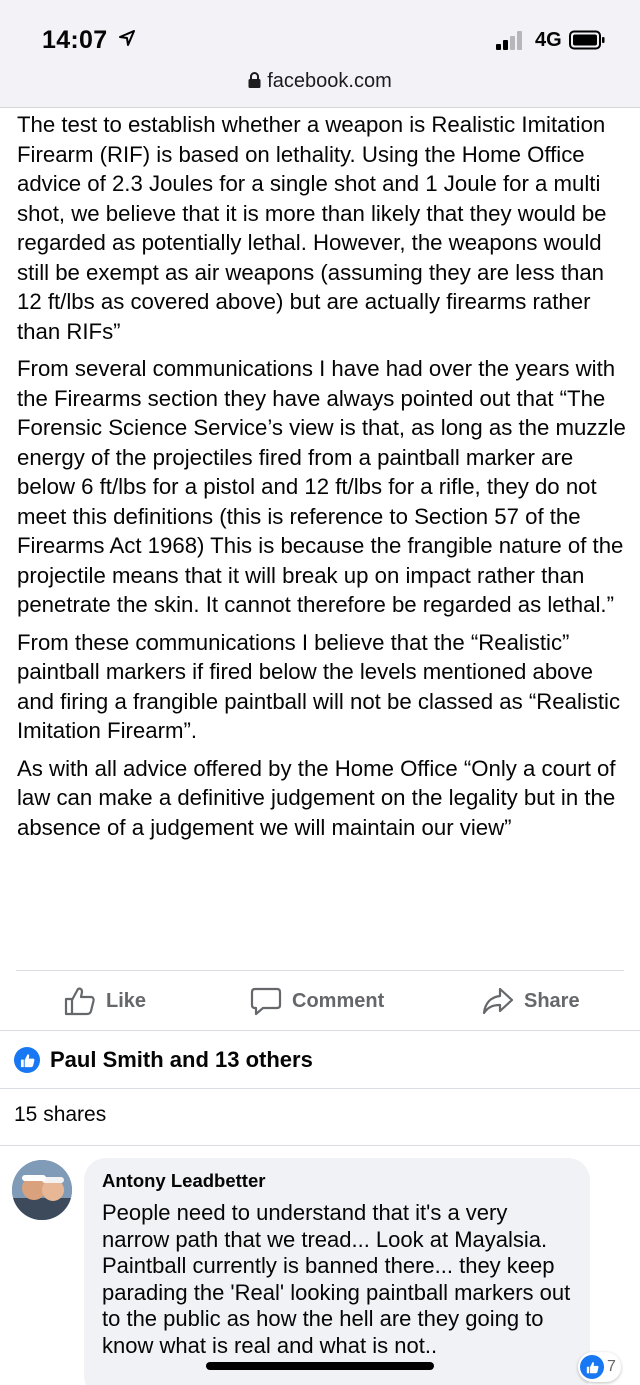  I want to click on shares-count: 15 shares, so click(60, 1115).